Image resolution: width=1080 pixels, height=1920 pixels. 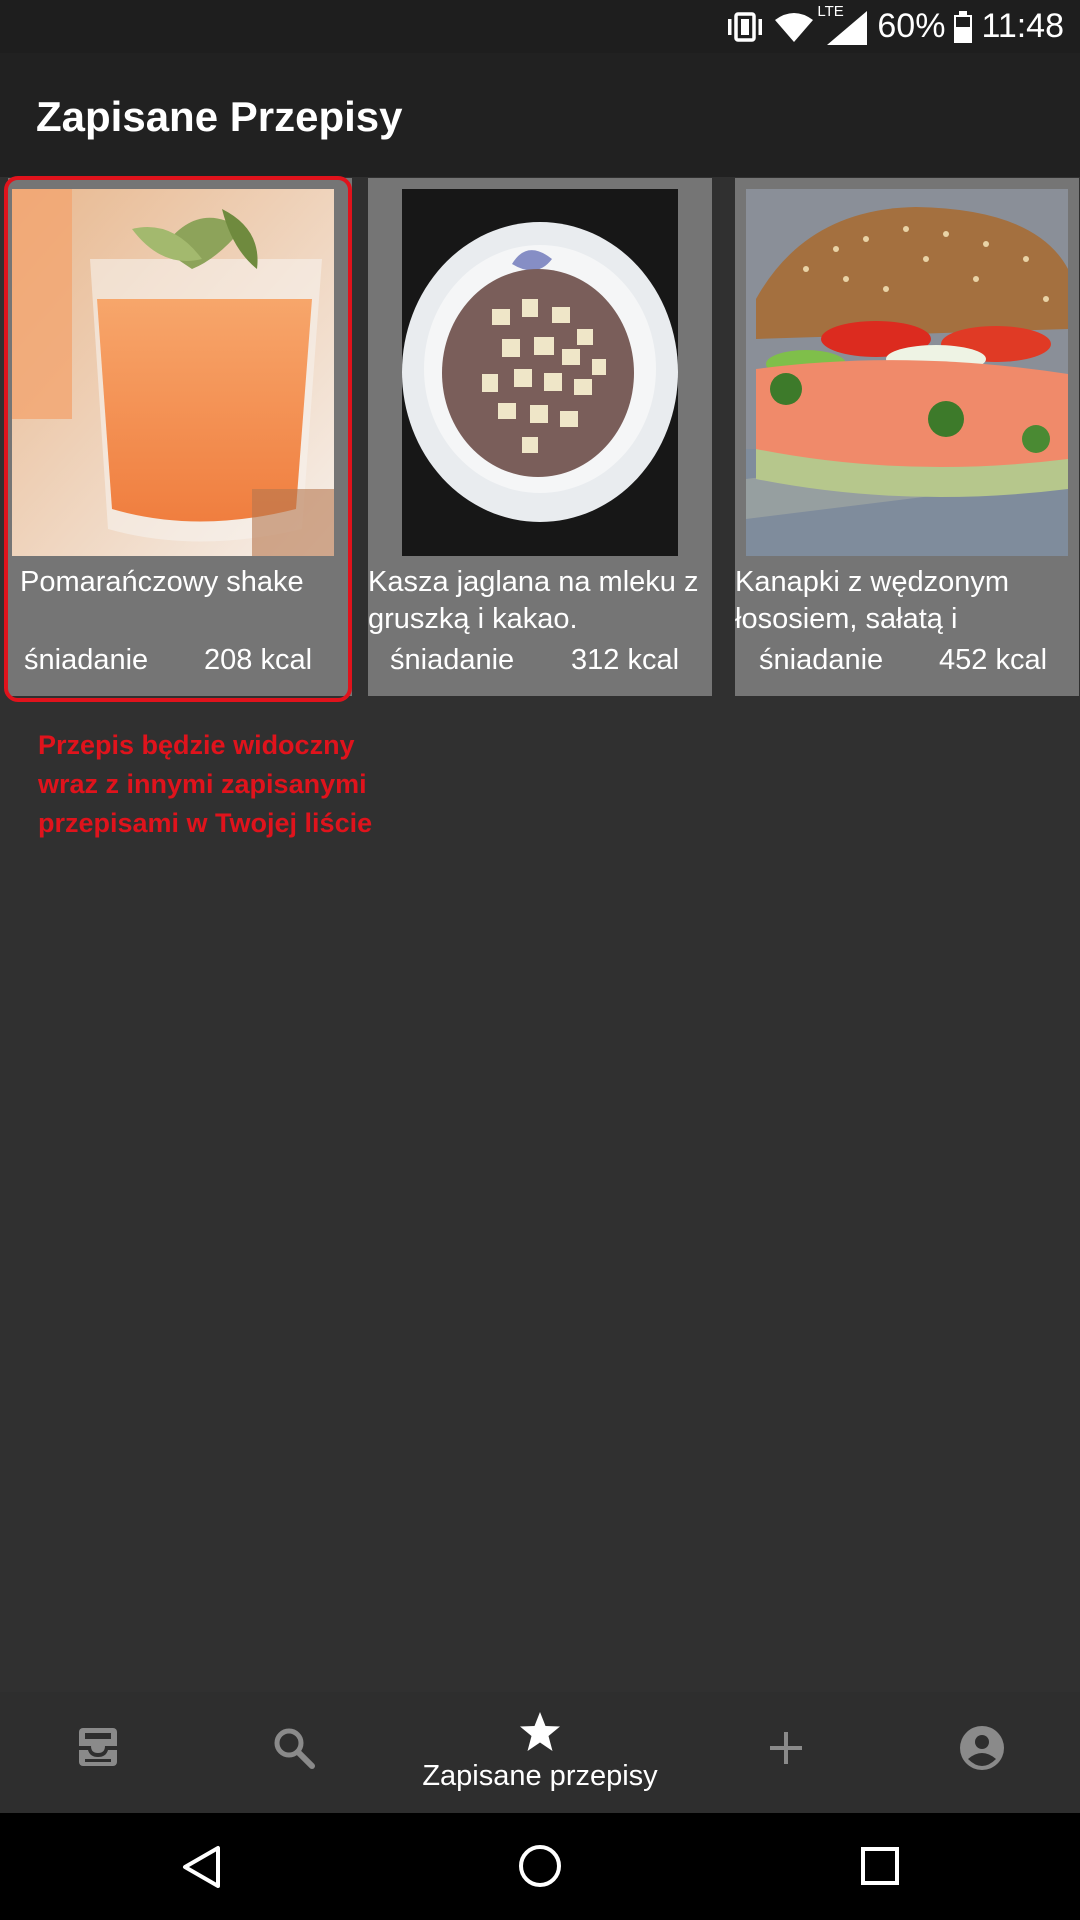 What do you see at coordinates (745, 27) in the screenshot?
I see `vibrate-icon` at bounding box center [745, 27].